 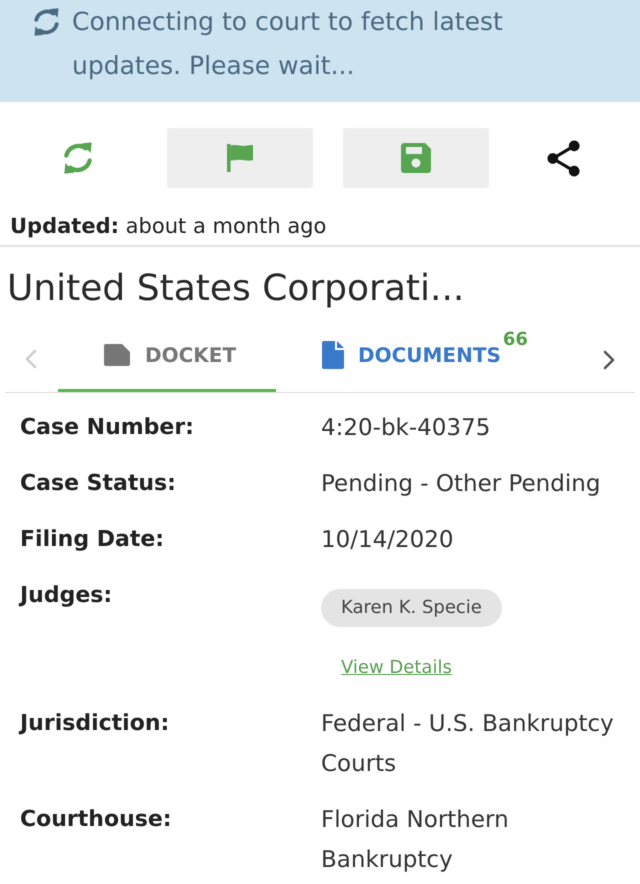 What do you see at coordinates (96, 820) in the screenshot?
I see `field-label: Courthouse:` at bounding box center [96, 820].